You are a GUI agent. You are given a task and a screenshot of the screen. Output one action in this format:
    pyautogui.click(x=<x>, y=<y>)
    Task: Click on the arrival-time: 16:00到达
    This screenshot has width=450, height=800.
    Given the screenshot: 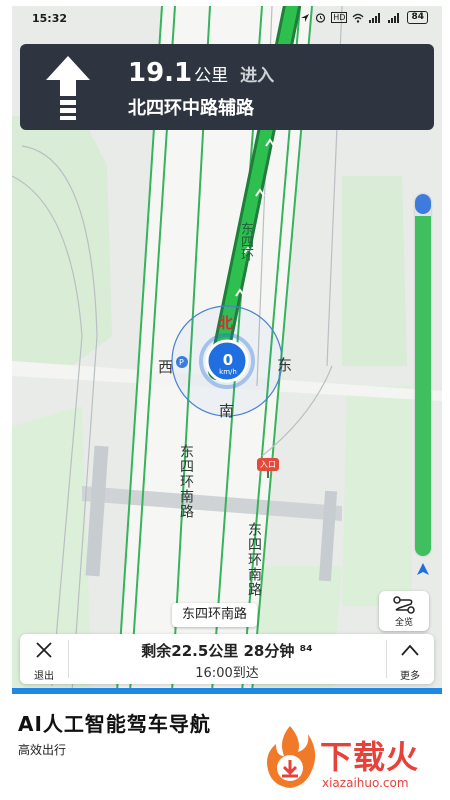 What is the action you would take?
    pyautogui.click(x=227, y=673)
    